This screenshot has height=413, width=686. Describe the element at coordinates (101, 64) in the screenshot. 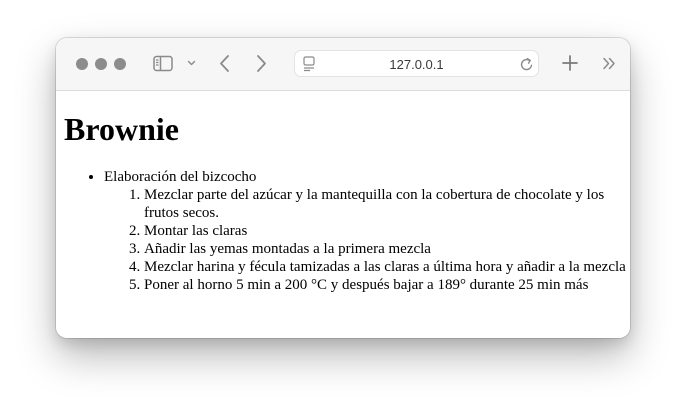

I see `minimize-button` at that location.